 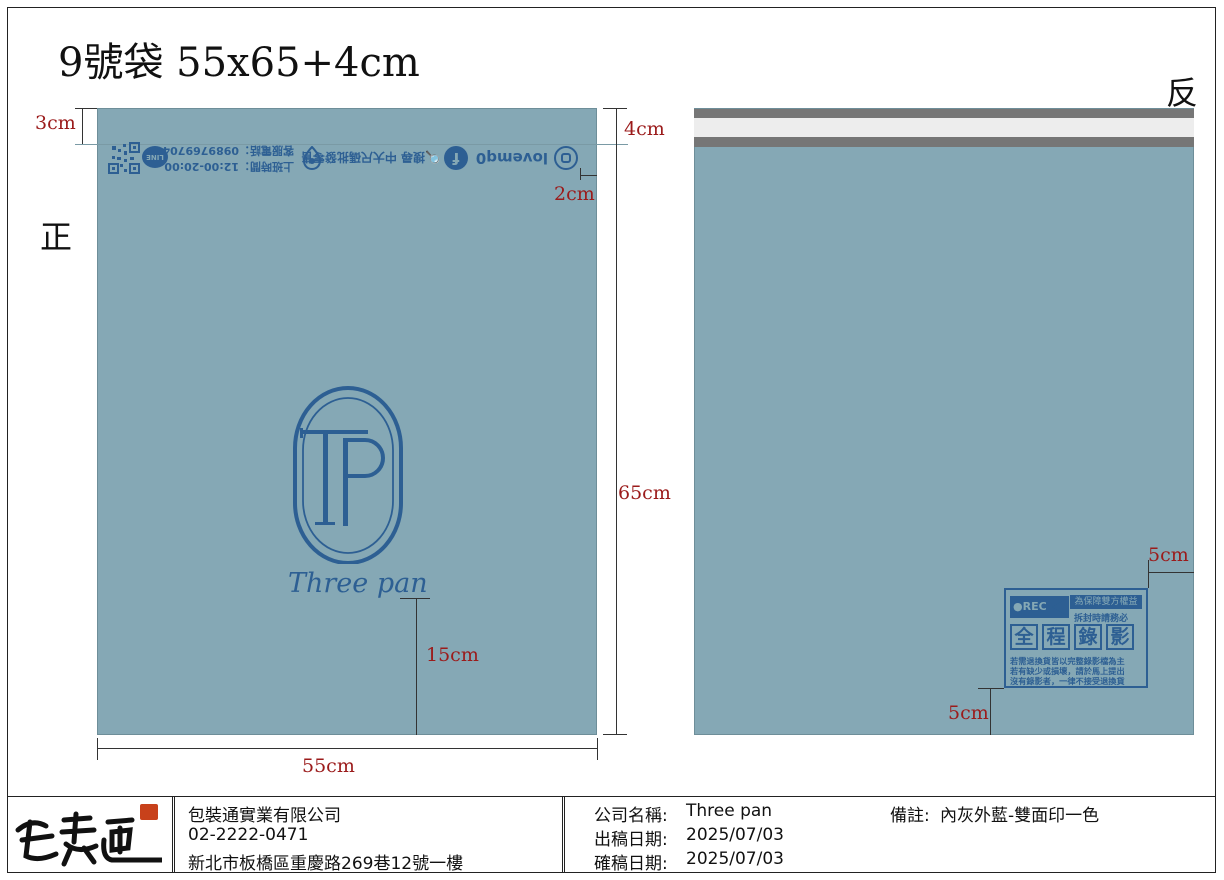 What do you see at coordinates (615, 734) in the screenshot?
I see `dim-line-height-bottom` at bounding box center [615, 734].